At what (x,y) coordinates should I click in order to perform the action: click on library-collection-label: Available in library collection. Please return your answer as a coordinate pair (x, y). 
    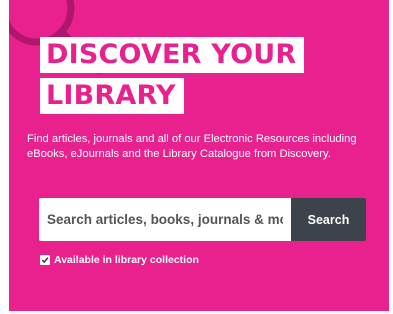
    Looking at the image, I should click on (126, 260).